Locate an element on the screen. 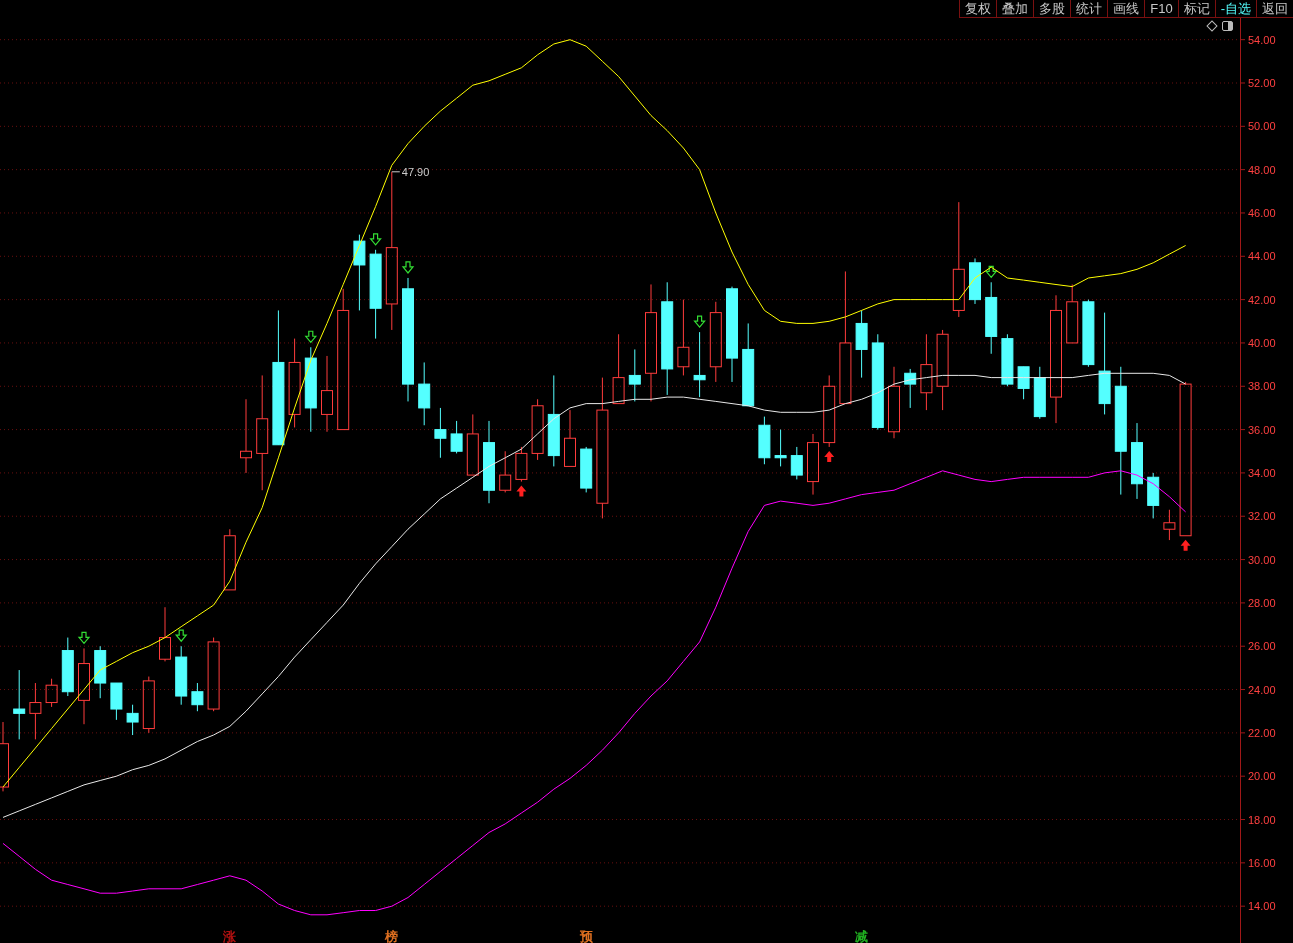 The height and width of the screenshot is (943, 1293). panel-toggle-icon is located at coordinates (1227, 26).